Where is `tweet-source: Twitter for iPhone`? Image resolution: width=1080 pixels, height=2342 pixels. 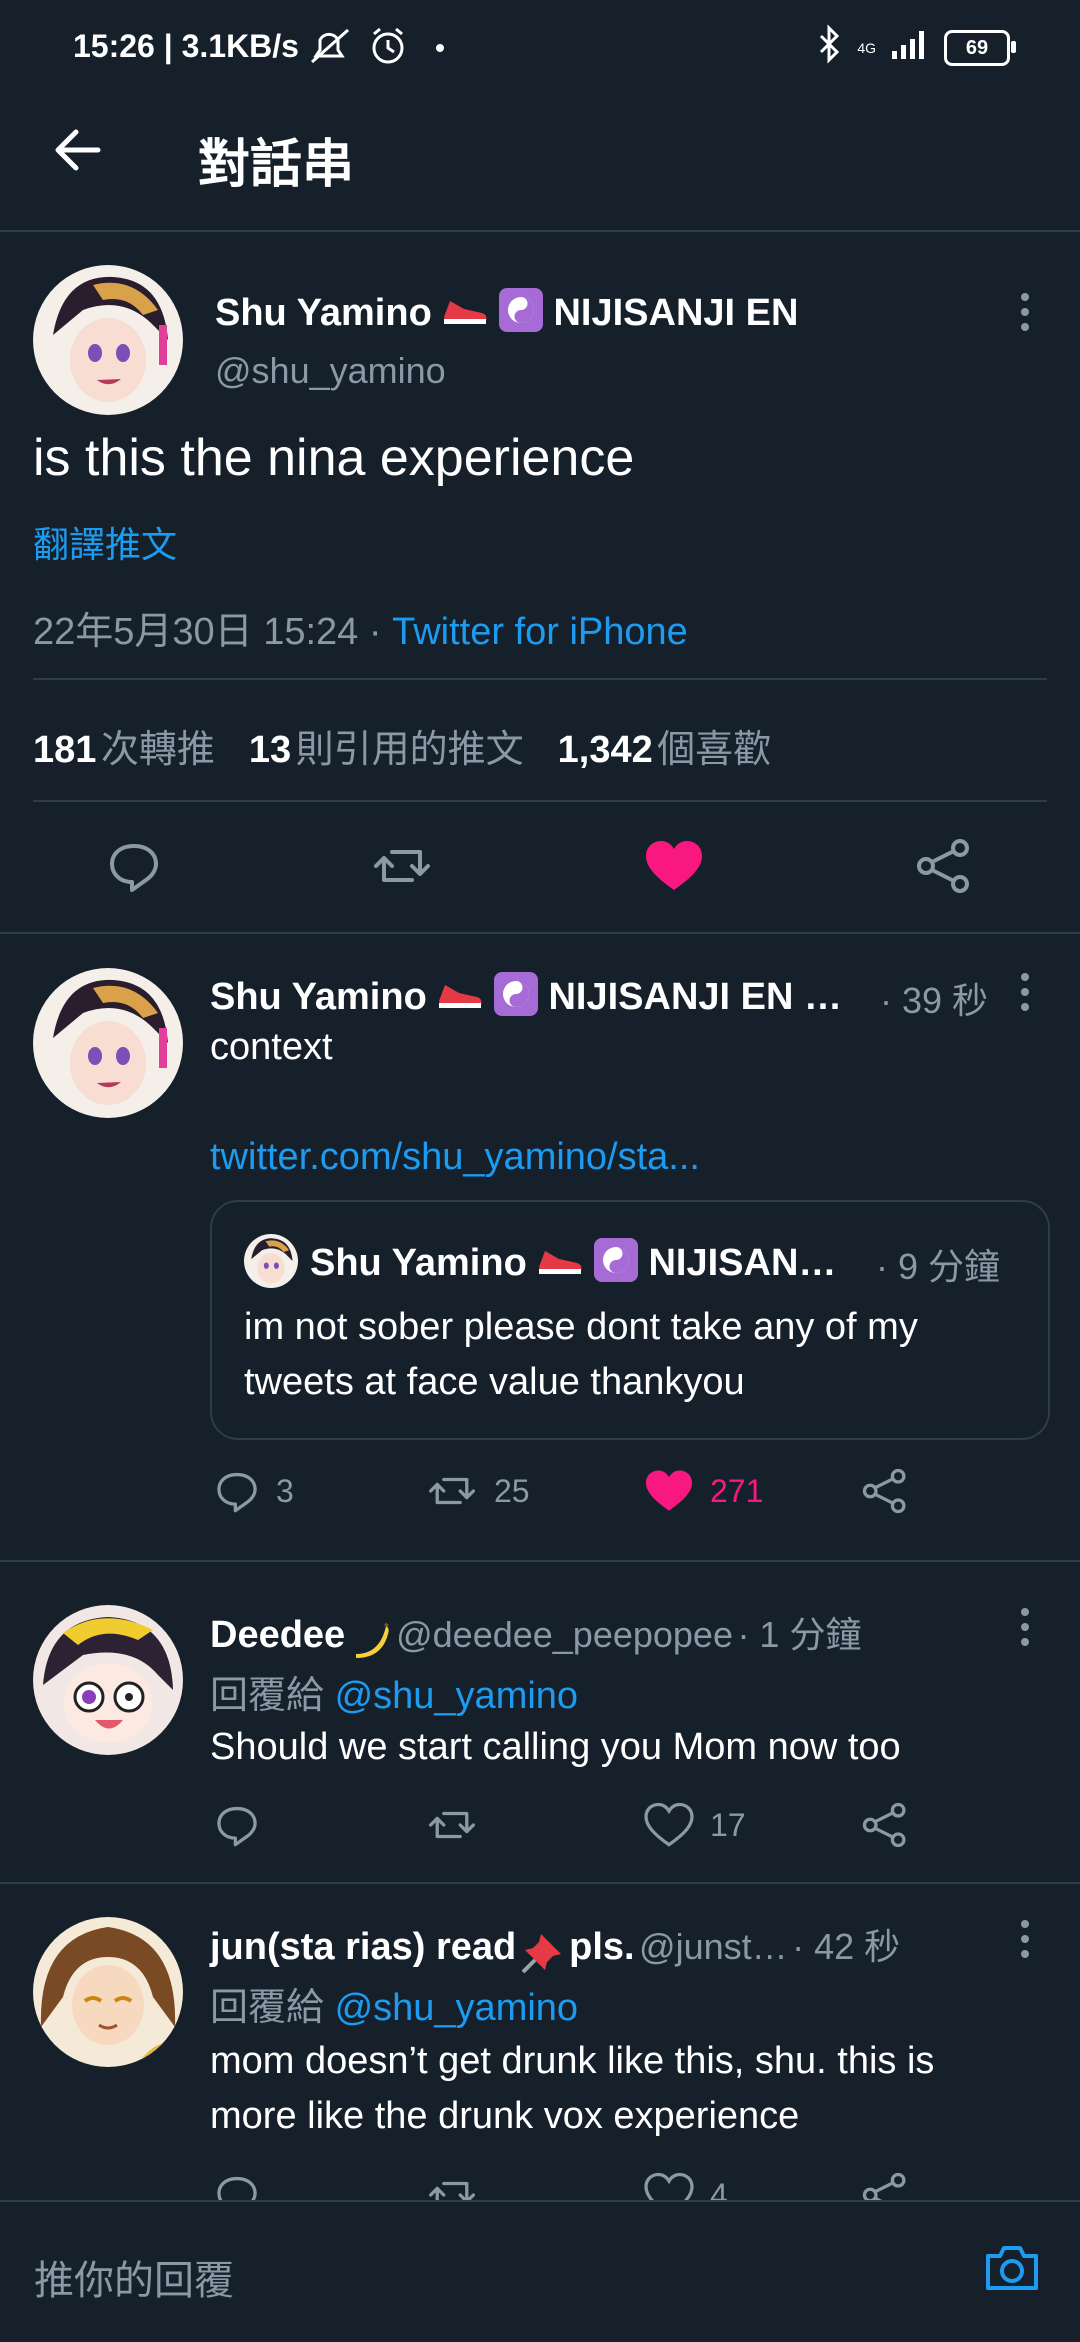
tweet-source: Twitter for iPhone is located at coordinates (540, 632).